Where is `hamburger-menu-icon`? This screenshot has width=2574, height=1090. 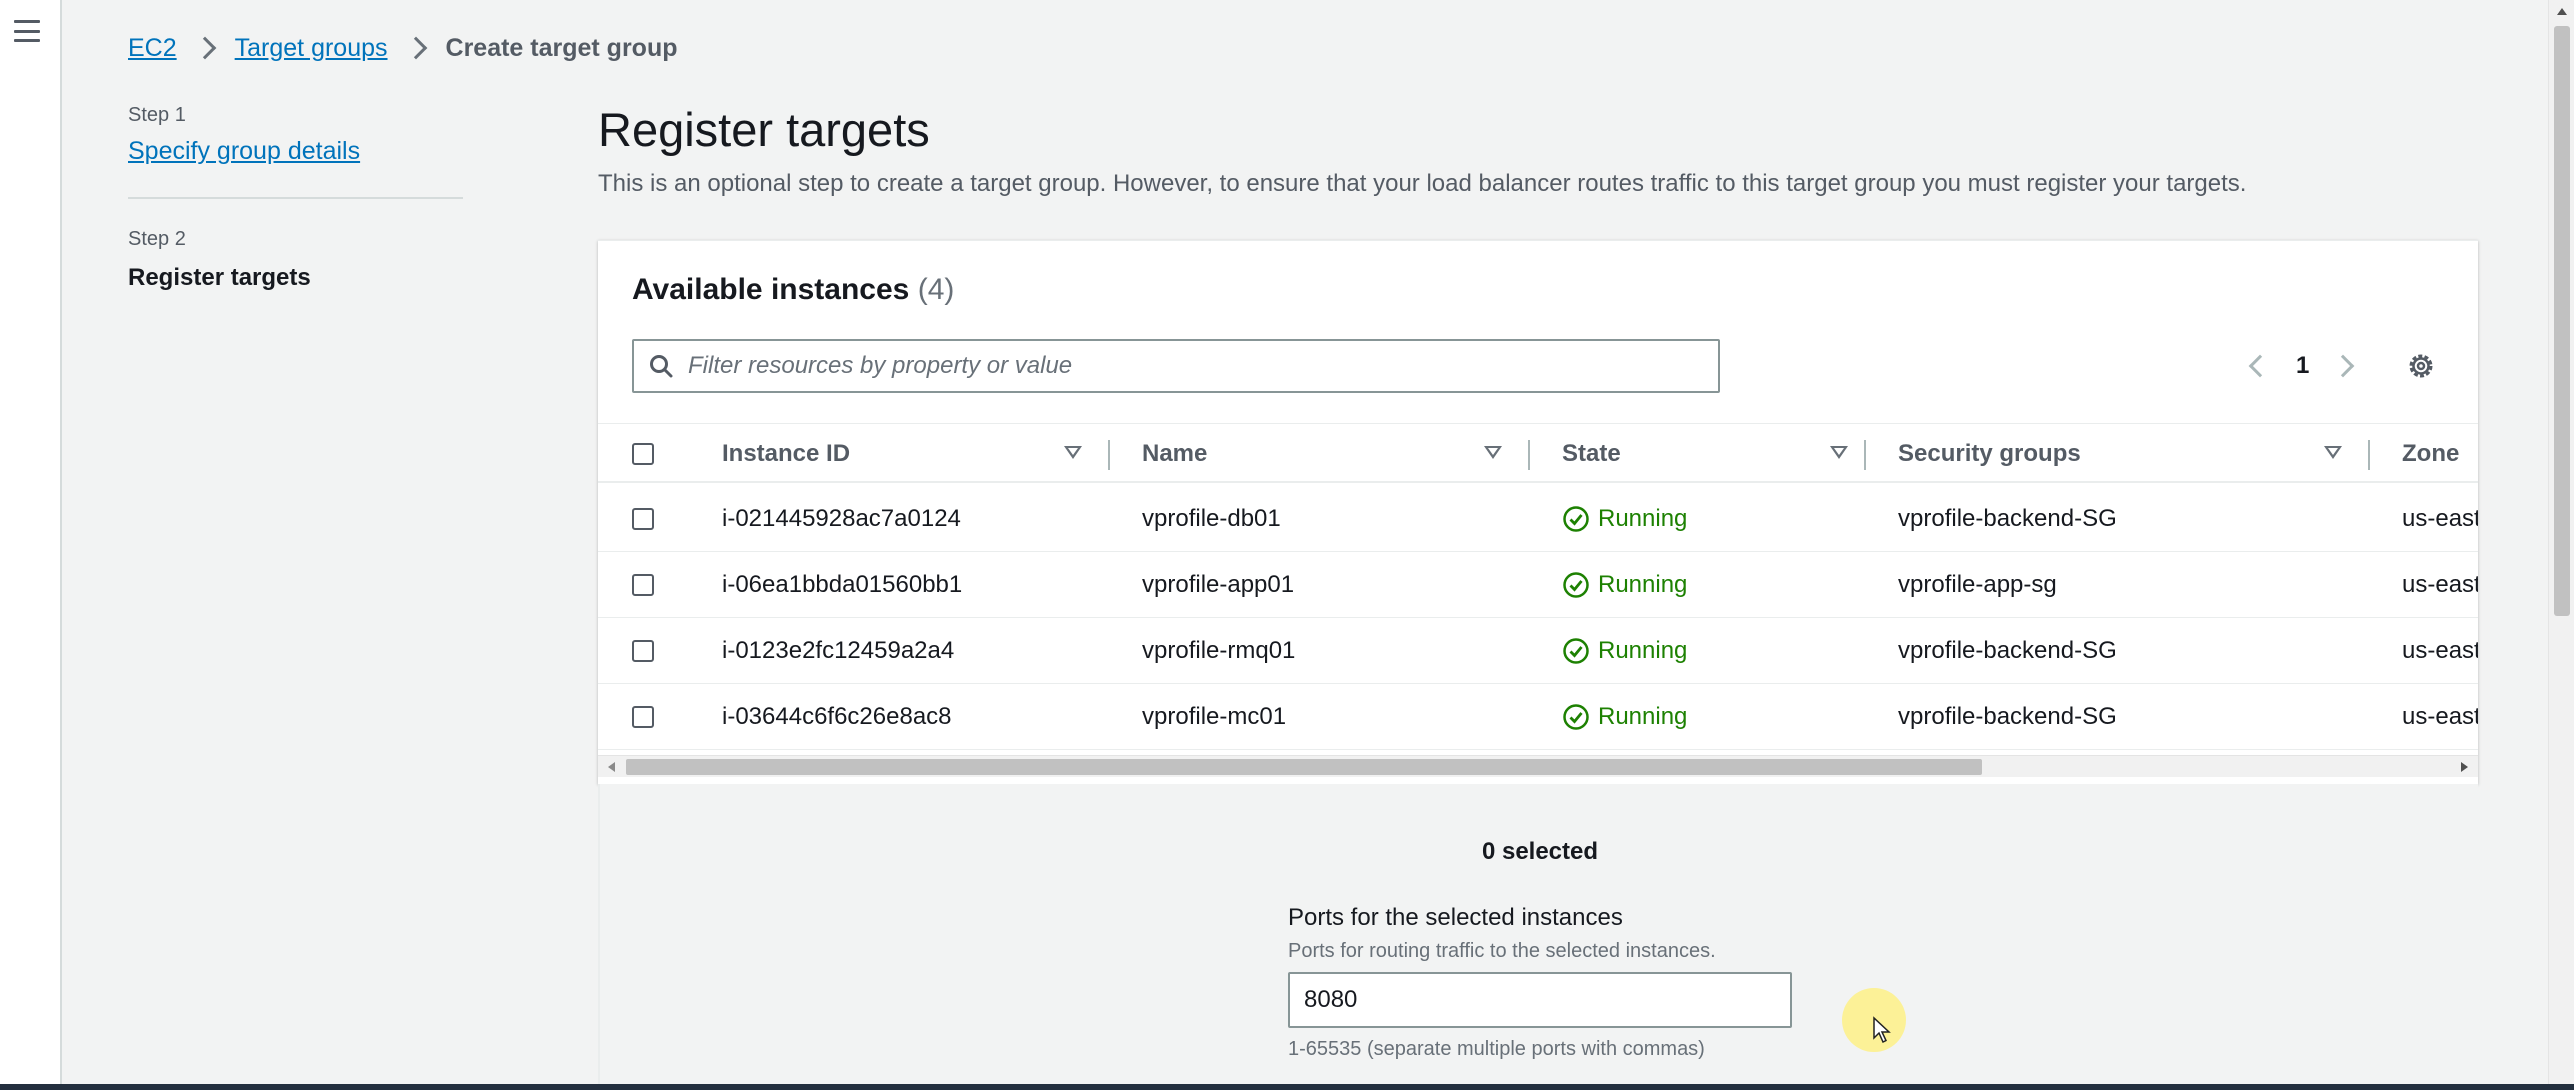
hamburger-menu-icon is located at coordinates (27, 31).